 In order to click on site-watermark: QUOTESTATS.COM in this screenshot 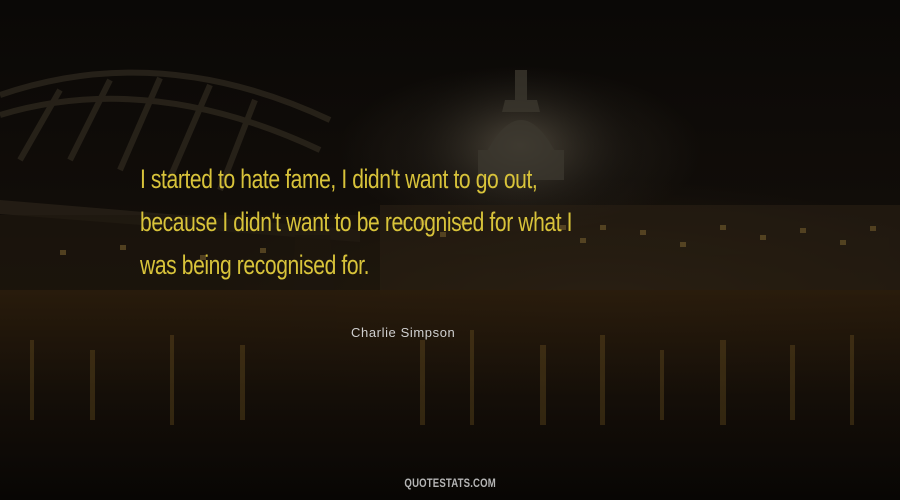, I will do `click(450, 483)`.